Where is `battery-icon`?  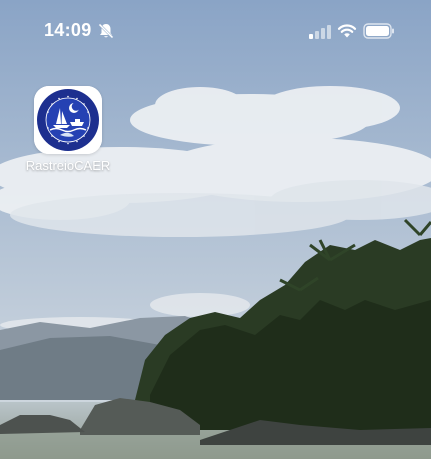 battery-icon is located at coordinates (378, 31).